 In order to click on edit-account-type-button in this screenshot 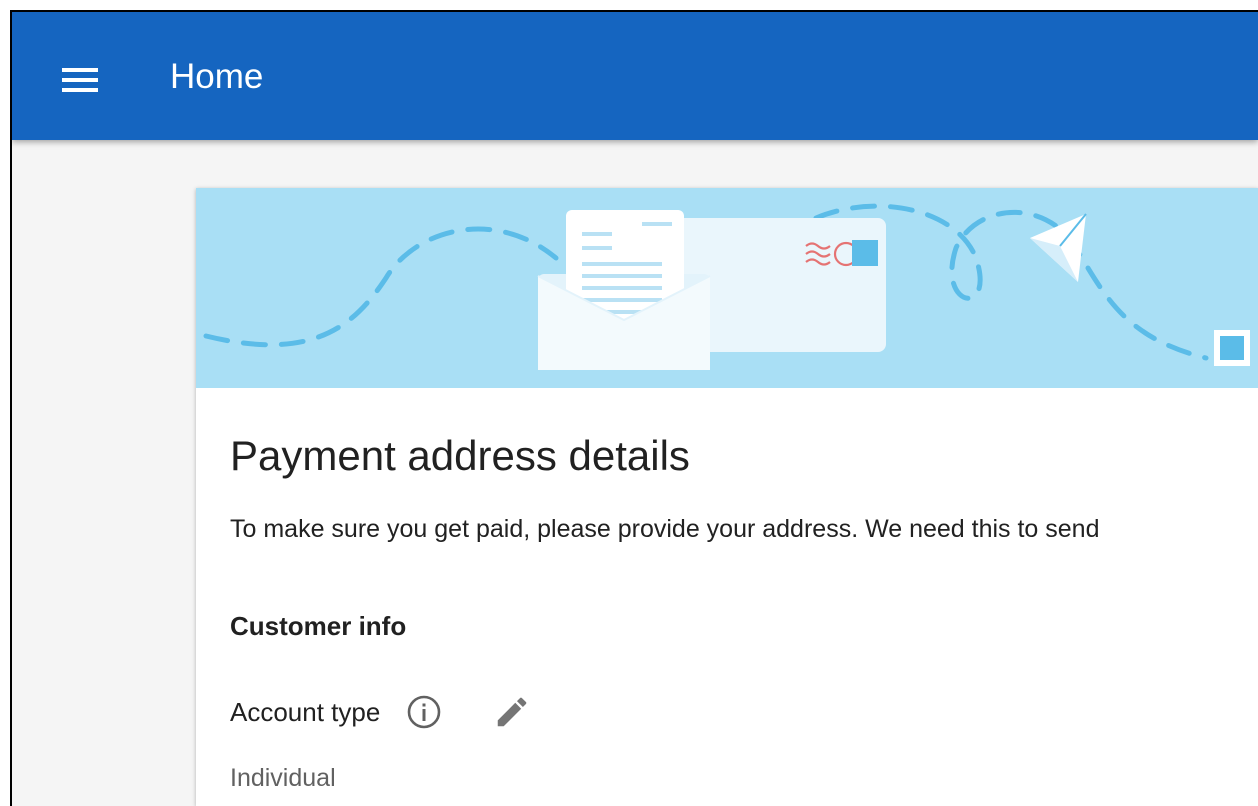, I will do `click(512, 712)`.